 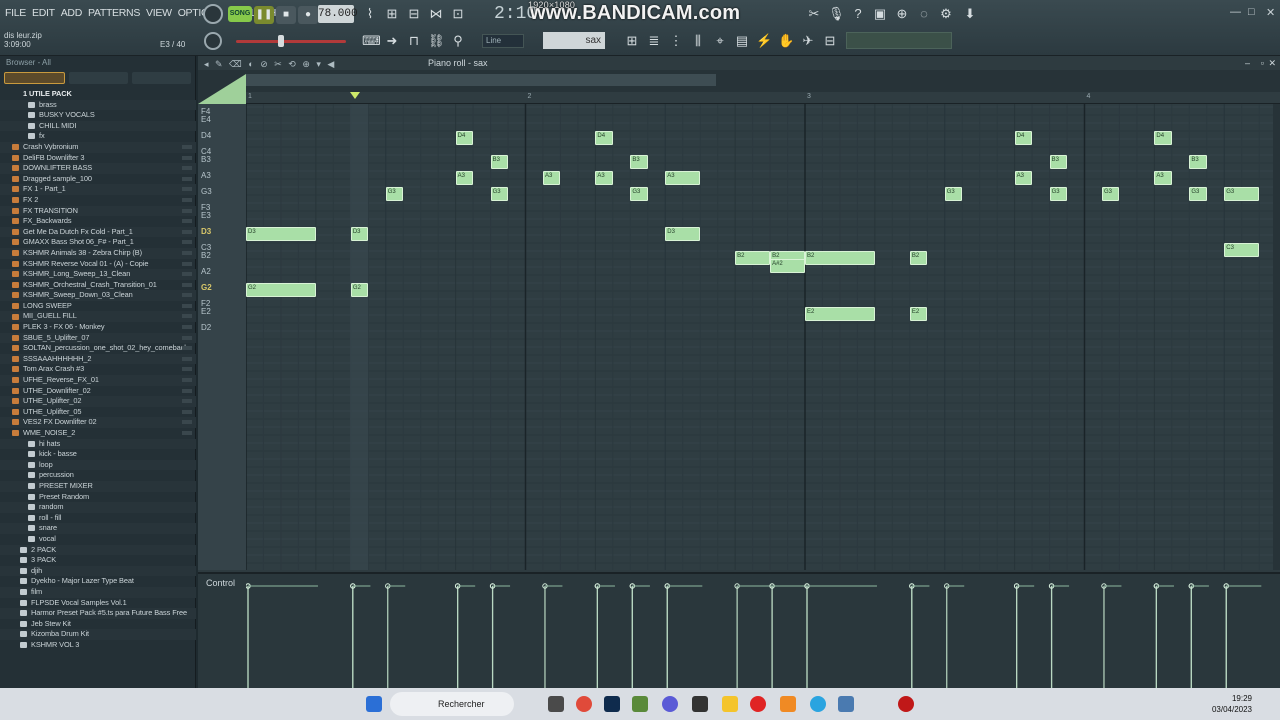 I want to click on browser-item: vocal, so click(x=98, y=539).